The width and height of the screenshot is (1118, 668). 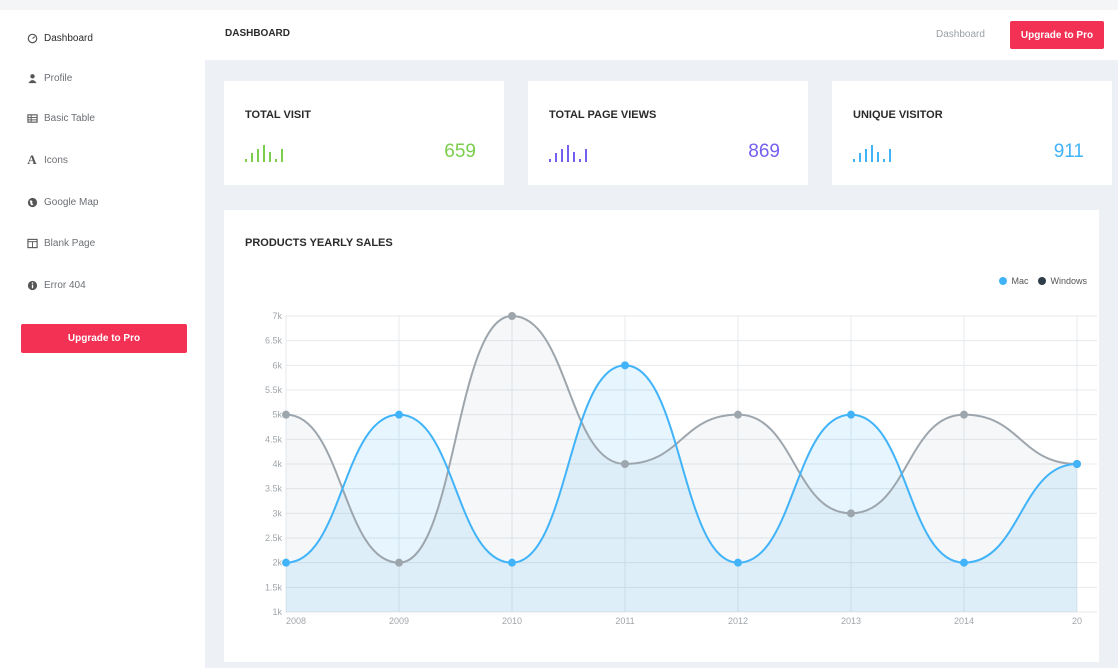 I want to click on x-tick-label: 2008, so click(x=296, y=621).